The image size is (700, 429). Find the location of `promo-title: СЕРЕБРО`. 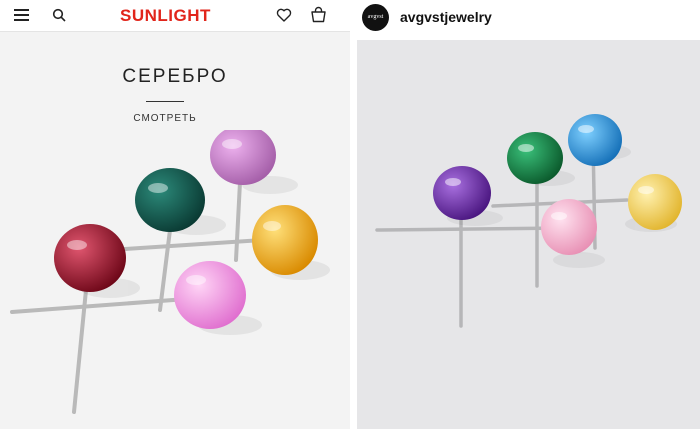

promo-title: СЕРЕБРО is located at coordinates (175, 76).